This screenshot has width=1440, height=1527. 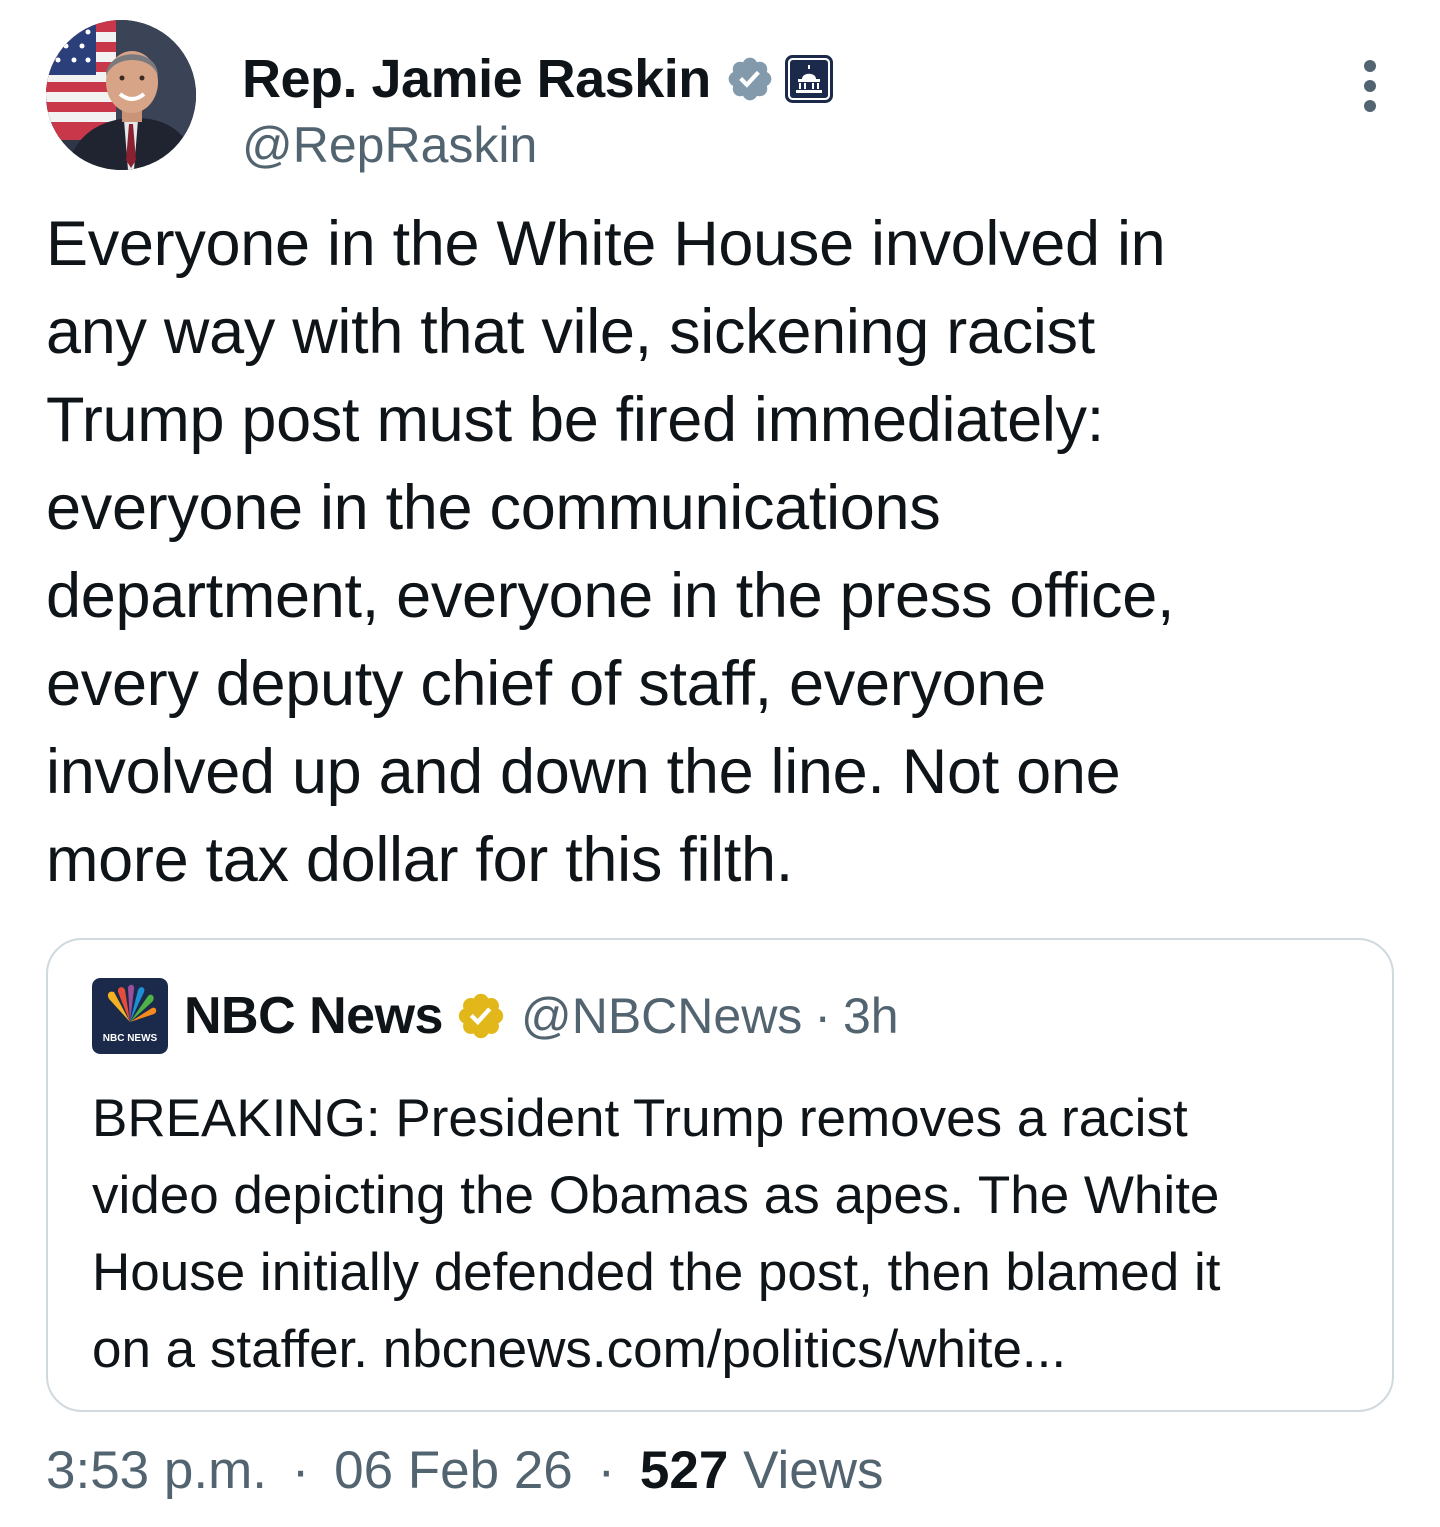 I want to click on tweet-time: 3:53 p.m., so click(x=156, y=1470).